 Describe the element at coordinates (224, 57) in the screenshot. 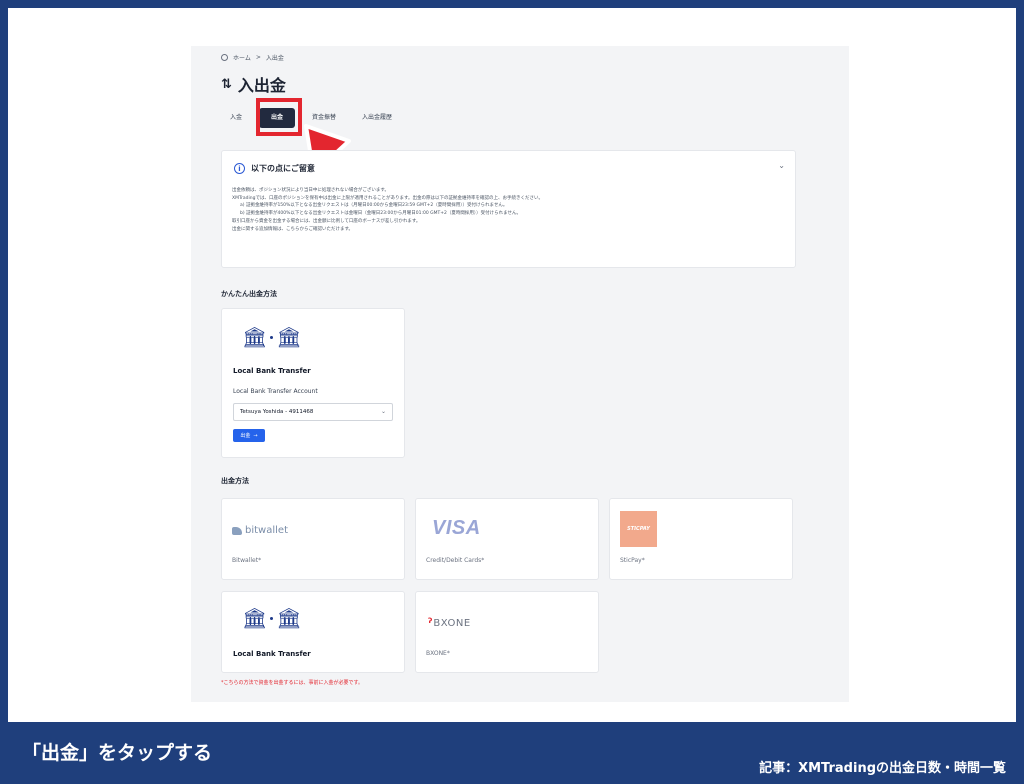

I see `home-icon` at that location.